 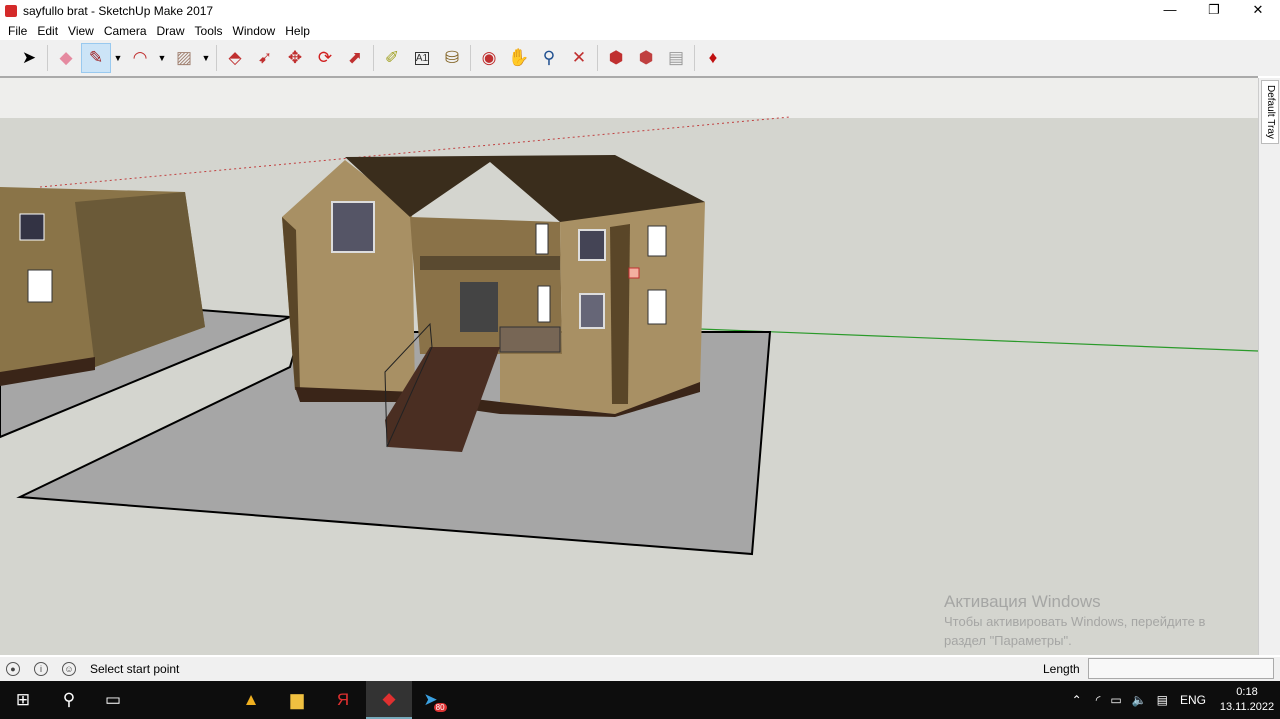 I want to click on paint-bucket-tool-icon: ⛁, so click(x=452, y=57).